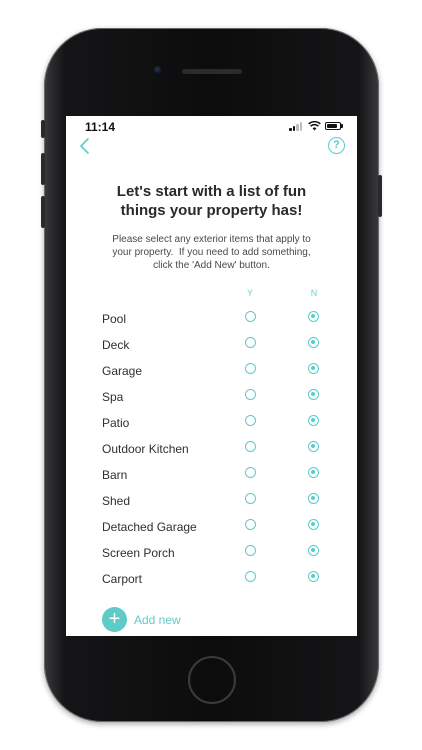 The image size is (422, 750). What do you see at coordinates (211, 505) in the screenshot?
I see `list-item: Shed` at bounding box center [211, 505].